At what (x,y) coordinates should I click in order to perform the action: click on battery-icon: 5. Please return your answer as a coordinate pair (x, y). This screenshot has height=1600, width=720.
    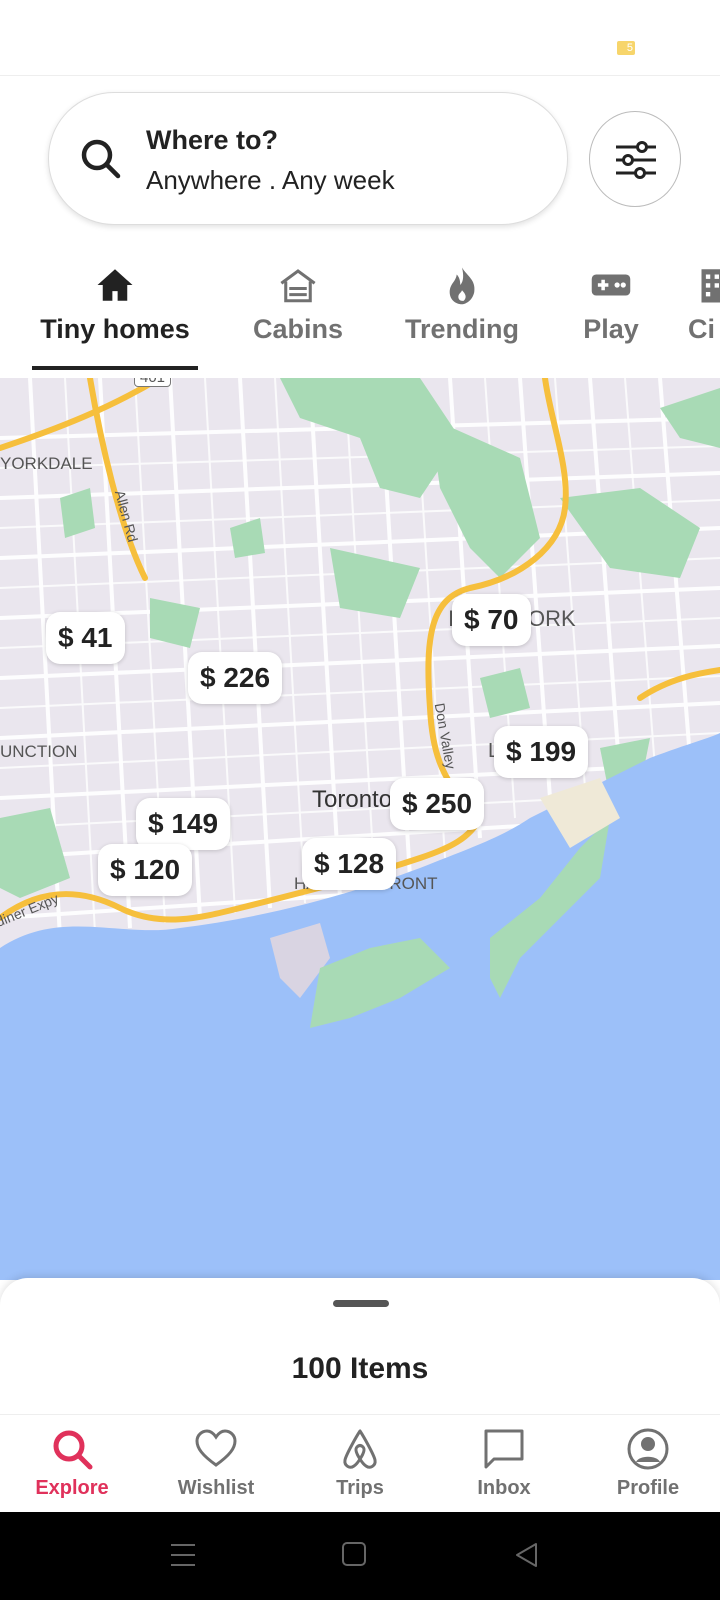
    Looking at the image, I should click on (626, 48).